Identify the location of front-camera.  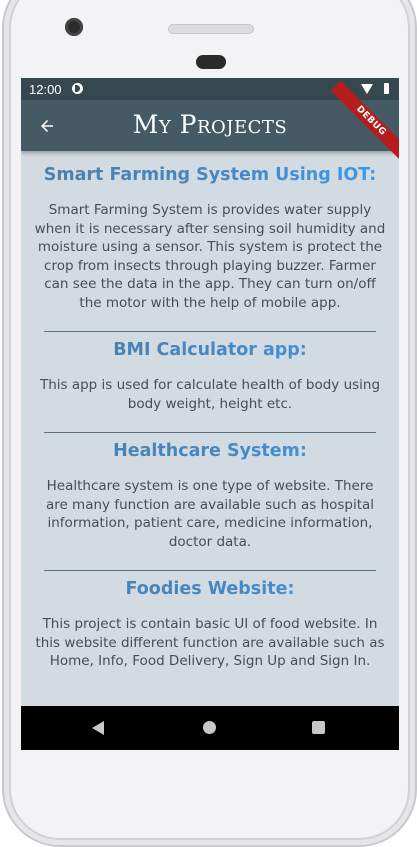
(74, 27).